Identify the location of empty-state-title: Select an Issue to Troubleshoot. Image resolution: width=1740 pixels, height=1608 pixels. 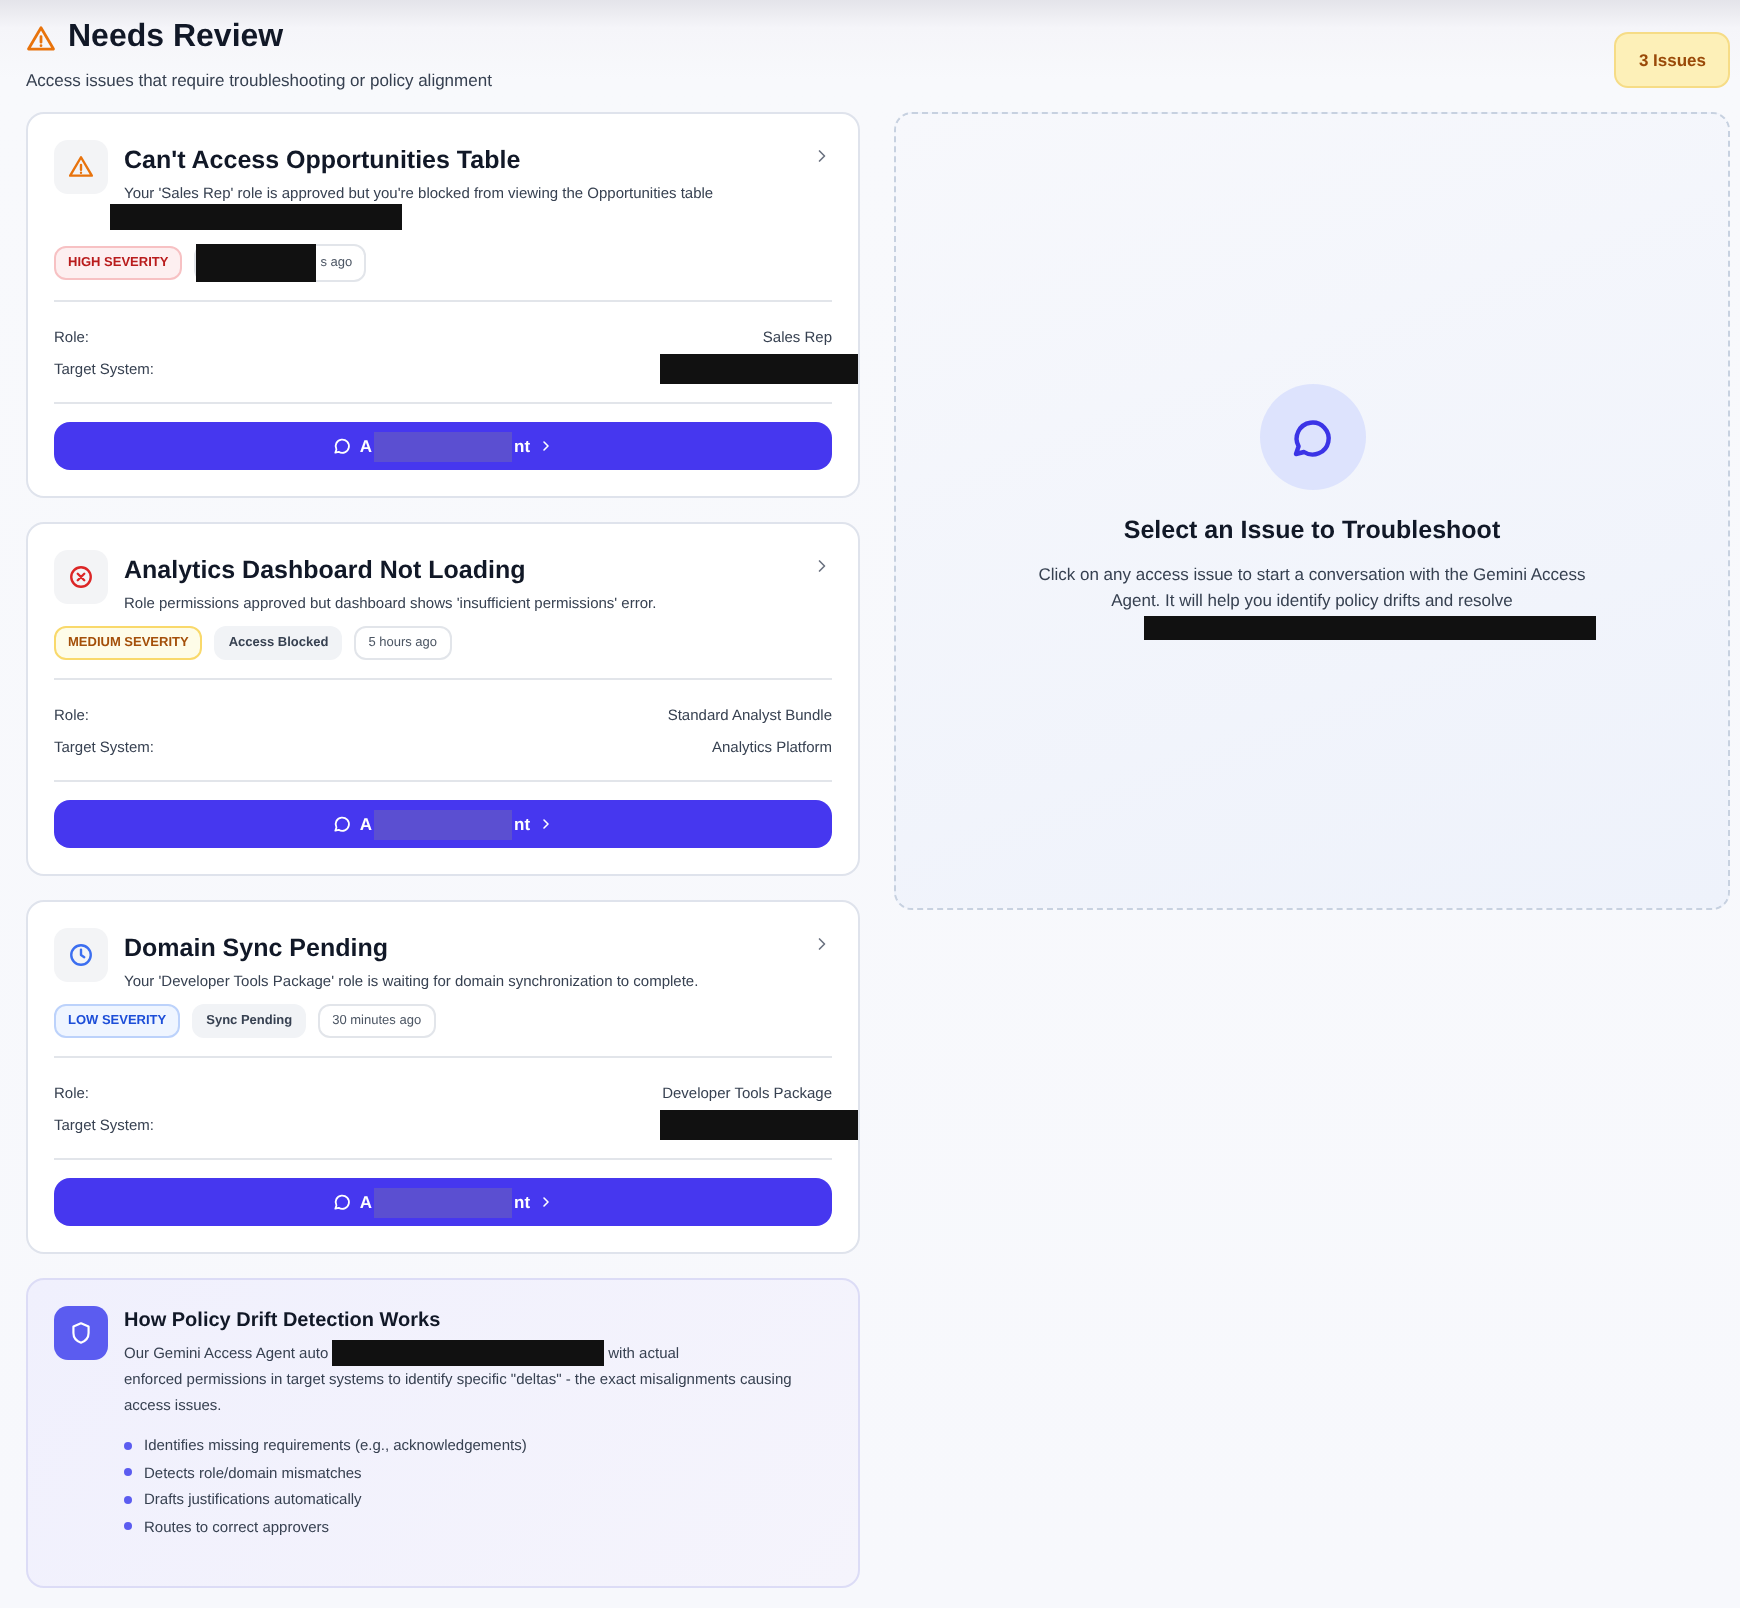
(1312, 530).